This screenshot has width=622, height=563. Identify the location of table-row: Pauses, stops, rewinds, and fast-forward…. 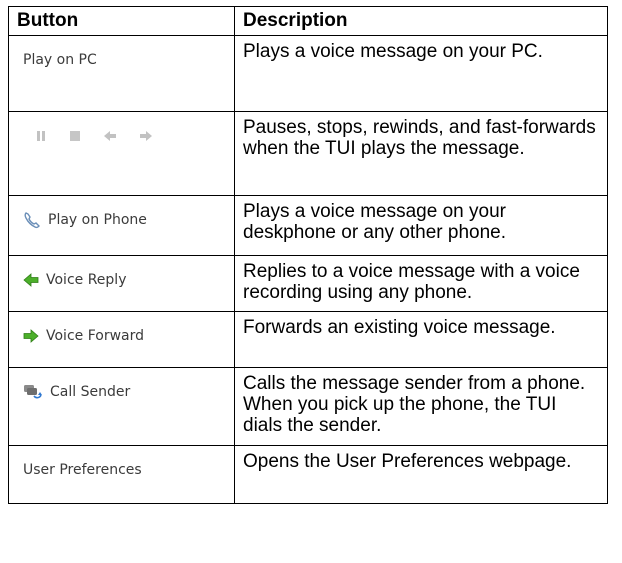
(308, 153).